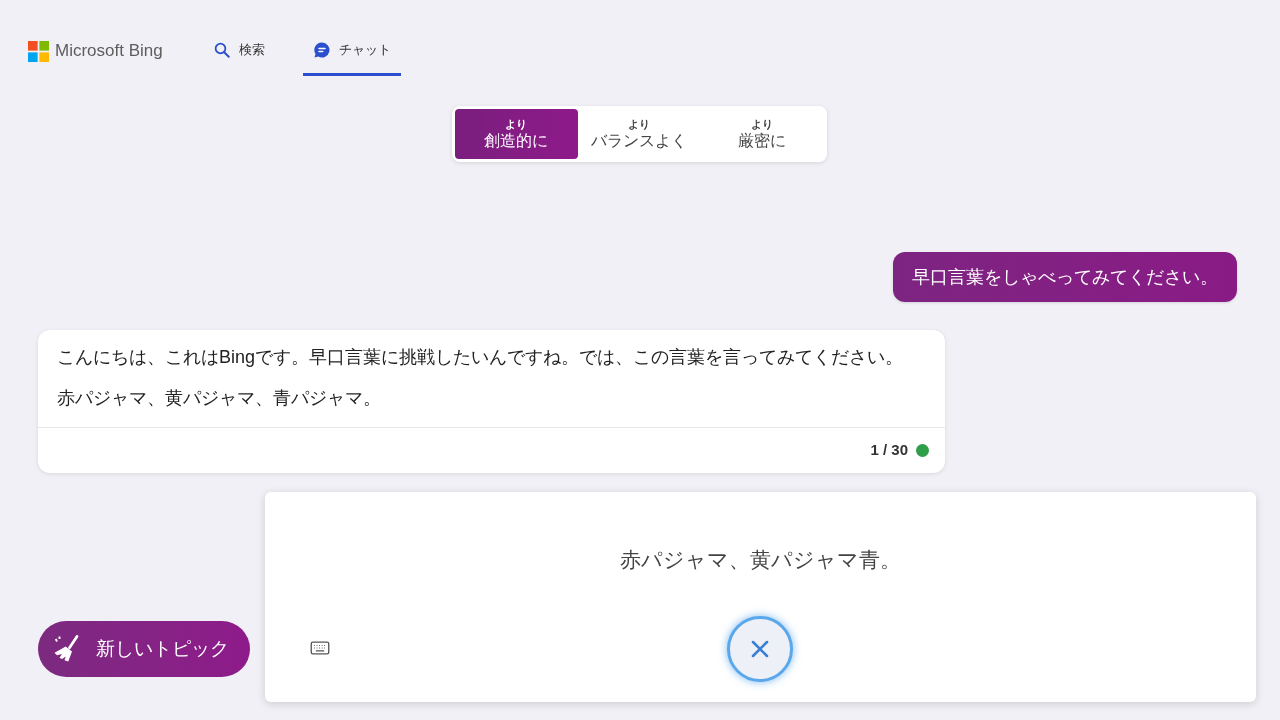 The height and width of the screenshot is (720, 1280). I want to click on message-paragraph: こんにちは、これはBingです。早口言葉に挑戦したいんですね。では、この言葉を言ってみてください。, so click(481, 357).